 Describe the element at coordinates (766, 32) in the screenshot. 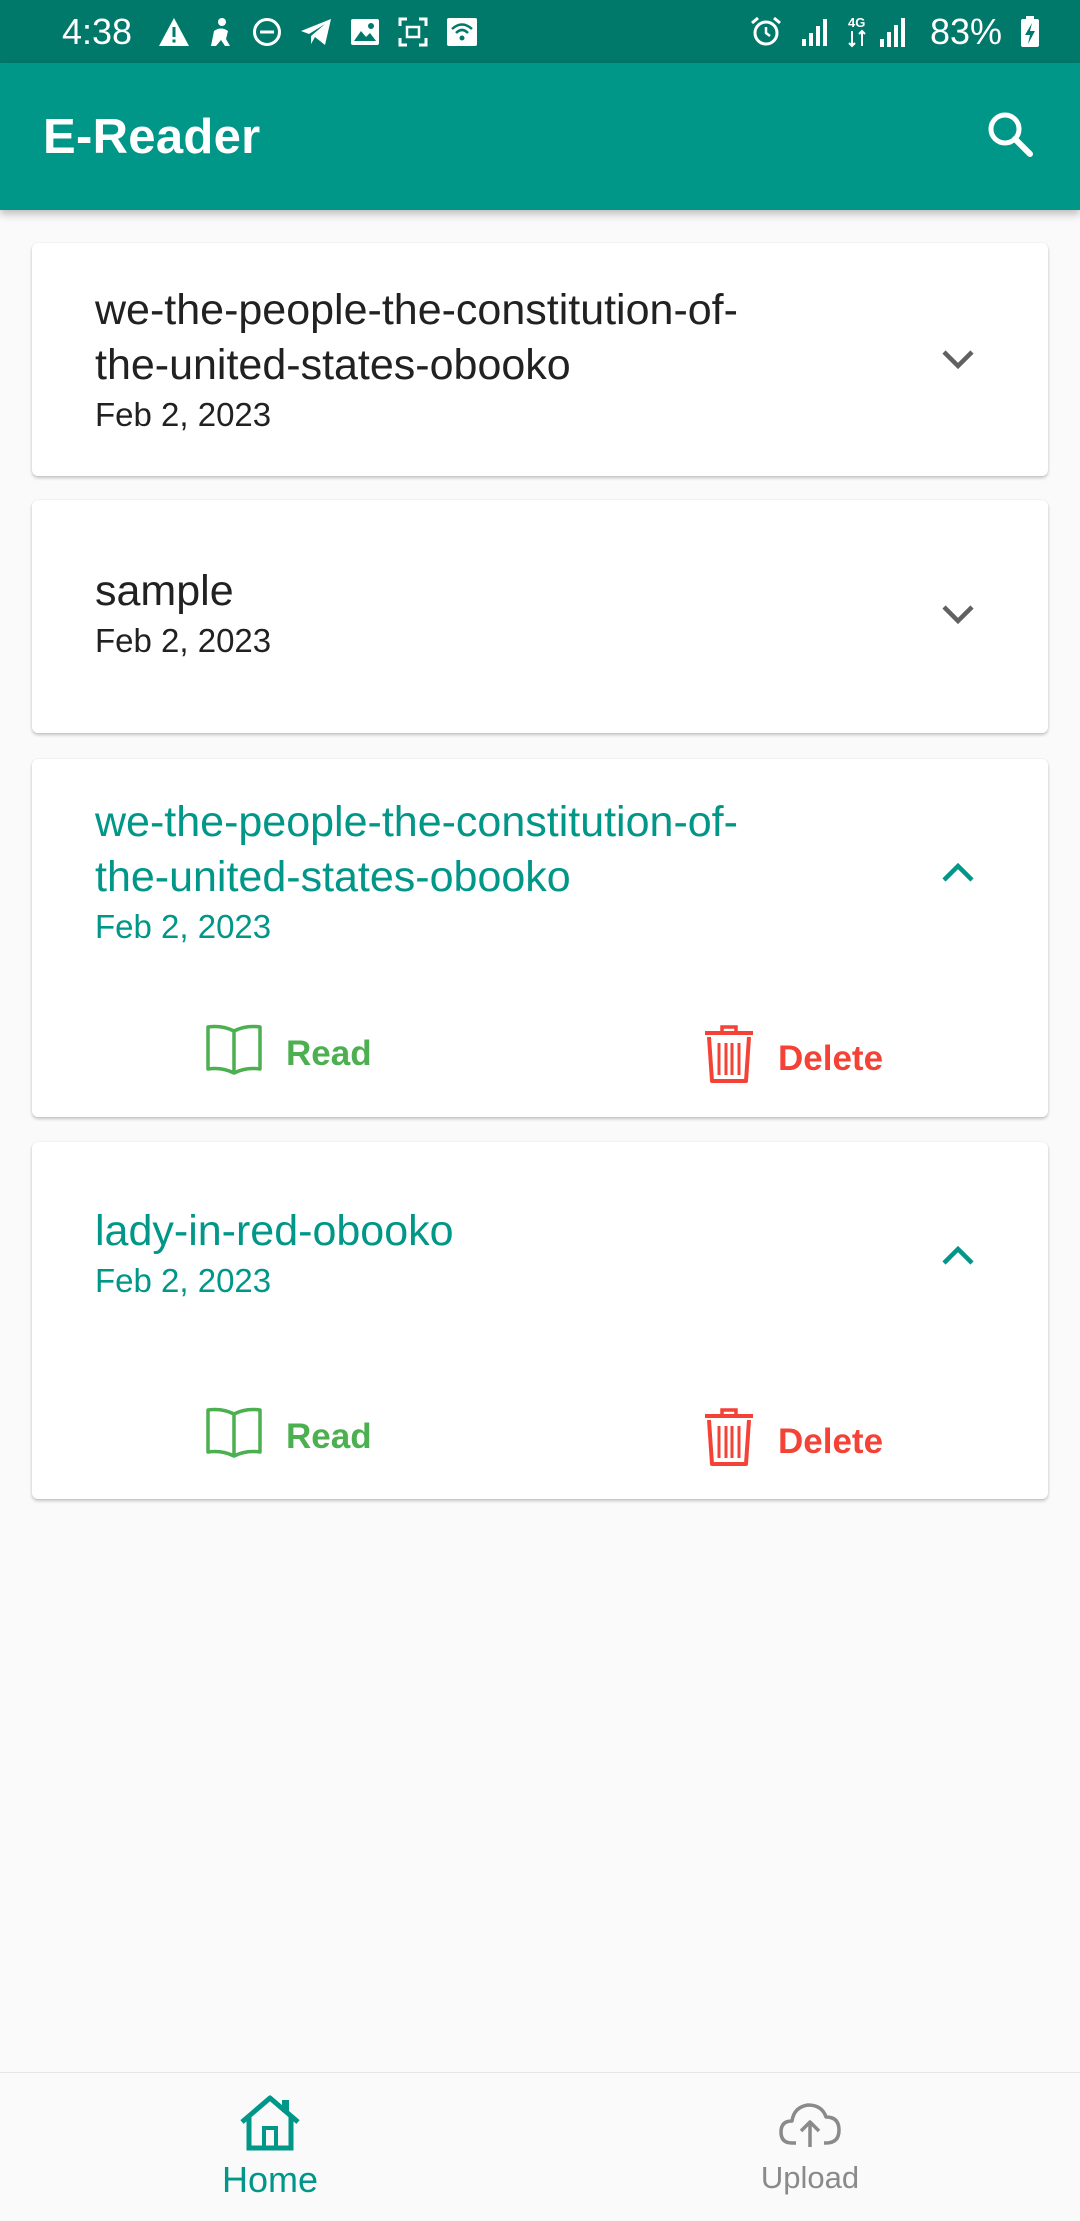

I see `alarm-icon` at that location.